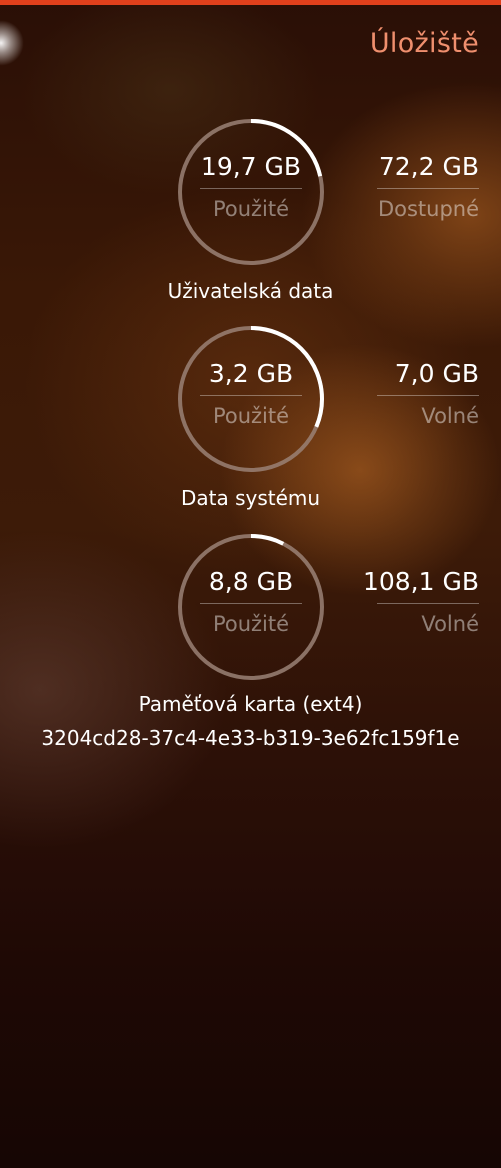 The width and height of the screenshot is (501, 1168). What do you see at coordinates (420, 581) in the screenshot?
I see `available-value: 108,1 GB` at bounding box center [420, 581].